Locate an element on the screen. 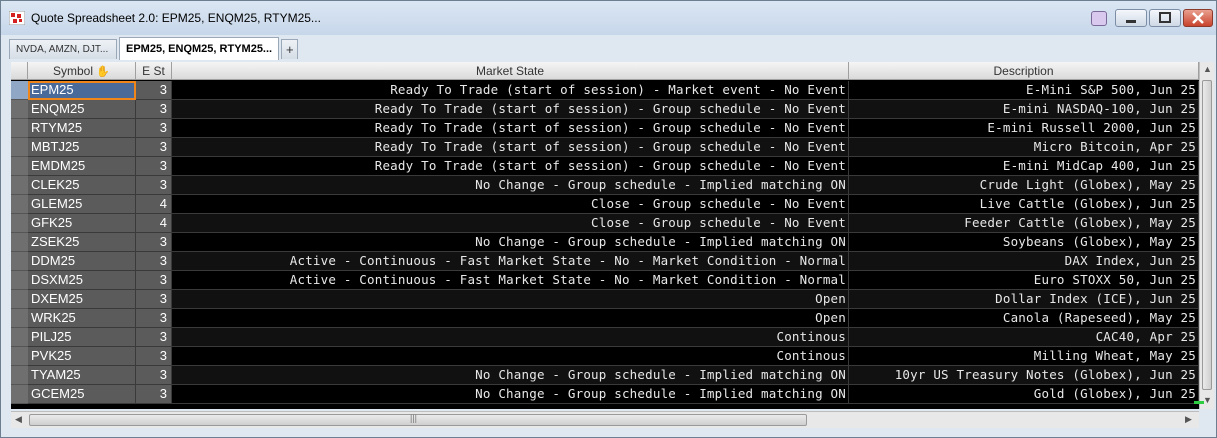  scroll-down-icon: ▼ is located at coordinates (1207, 400).